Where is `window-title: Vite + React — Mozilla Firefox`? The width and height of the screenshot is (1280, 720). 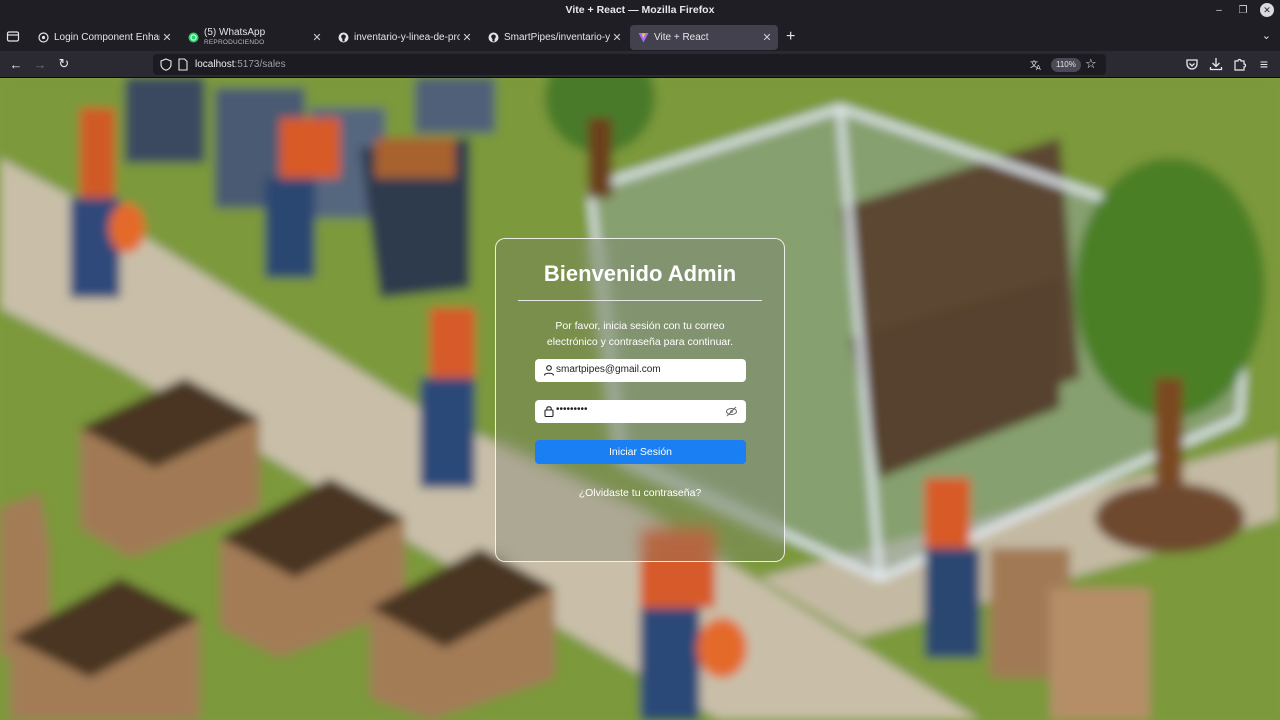
window-title: Vite + React — Mozilla Firefox is located at coordinates (640, 10).